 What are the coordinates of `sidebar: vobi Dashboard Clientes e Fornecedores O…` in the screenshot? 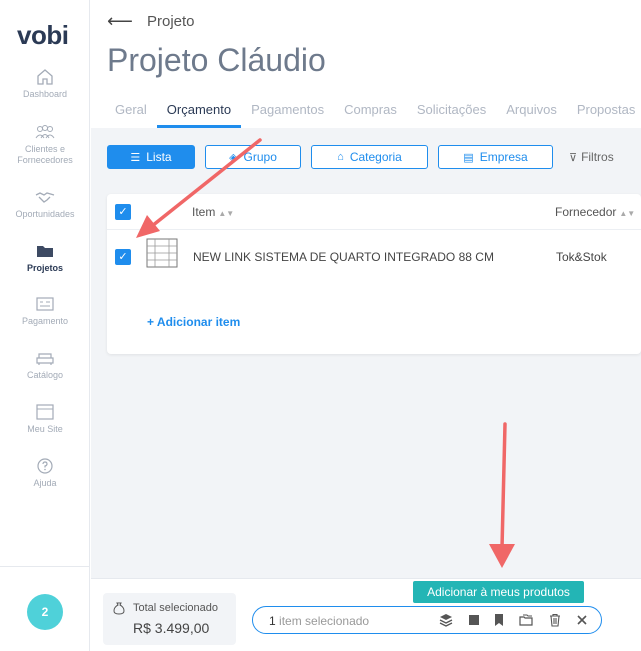 It's located at (45, 325).